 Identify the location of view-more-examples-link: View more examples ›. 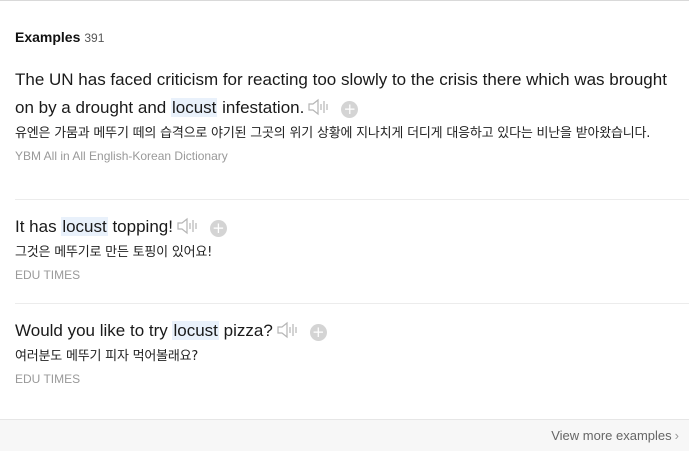
(615, 435).